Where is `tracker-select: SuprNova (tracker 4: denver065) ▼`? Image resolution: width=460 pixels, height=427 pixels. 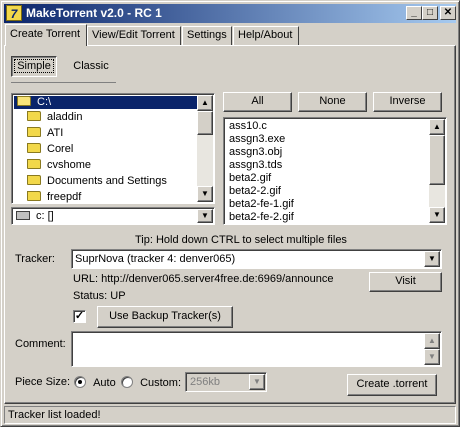
tracker-select: SuprNova (tracker 4: denver065) ▼ is located at coordinates (256, 259).